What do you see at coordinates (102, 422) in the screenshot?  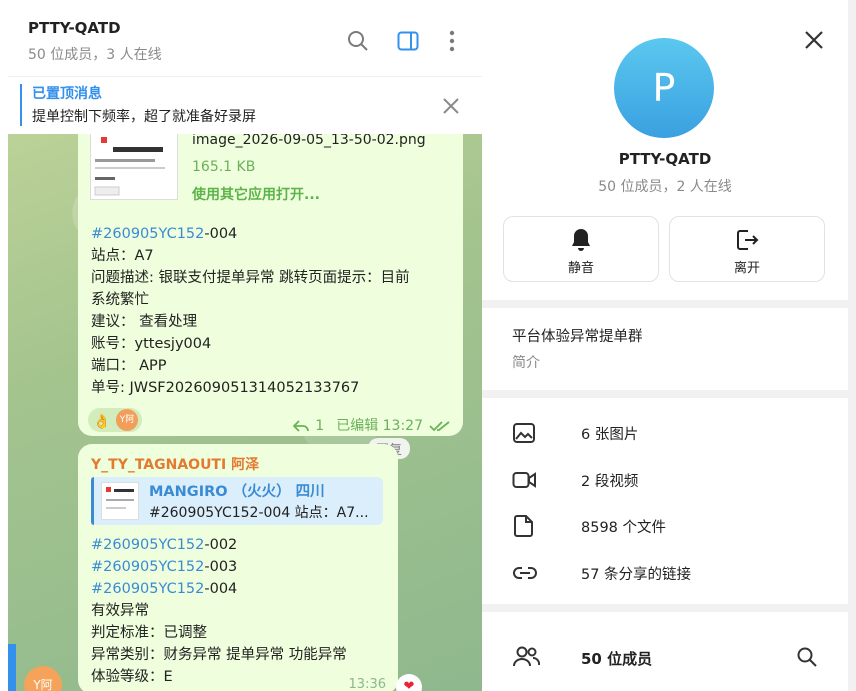 I see `reaction-emoji: 👌` at bounding box center [102, 422].